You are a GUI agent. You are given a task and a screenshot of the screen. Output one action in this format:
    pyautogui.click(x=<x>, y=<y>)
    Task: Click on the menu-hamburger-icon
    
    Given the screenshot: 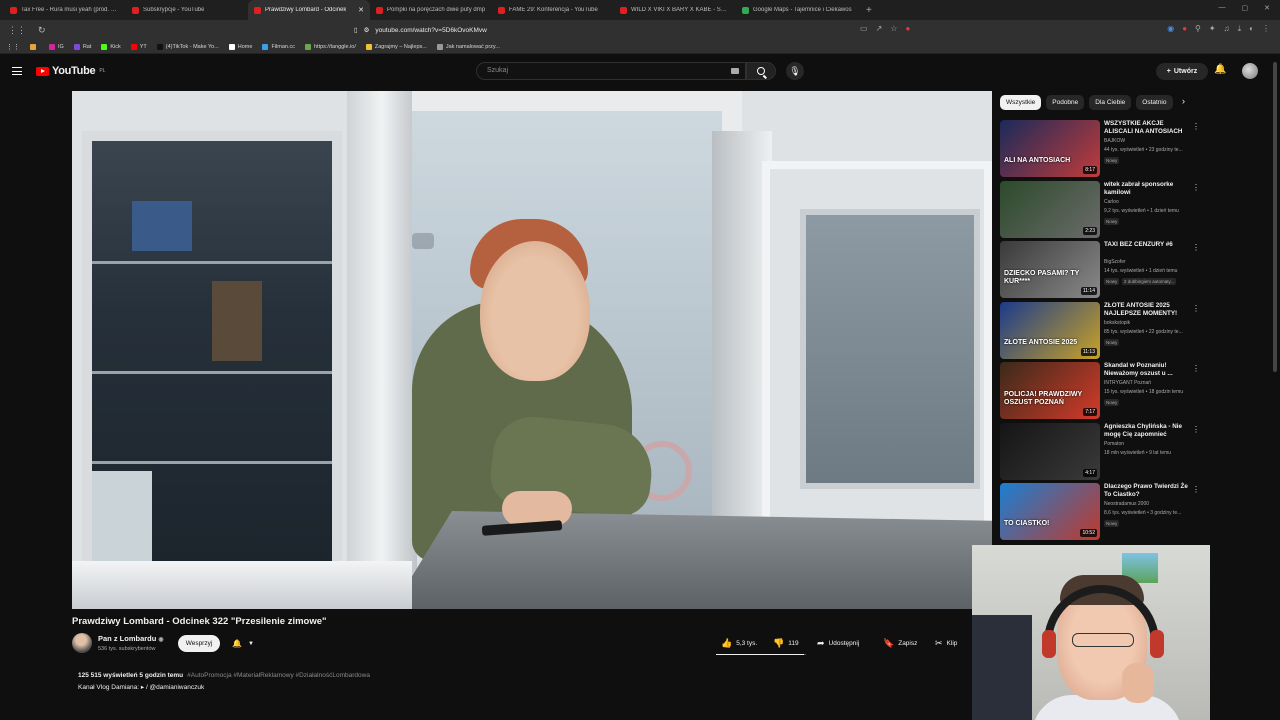 What is the action you would take?
    pyautogui.click(x=17, y=71)
    